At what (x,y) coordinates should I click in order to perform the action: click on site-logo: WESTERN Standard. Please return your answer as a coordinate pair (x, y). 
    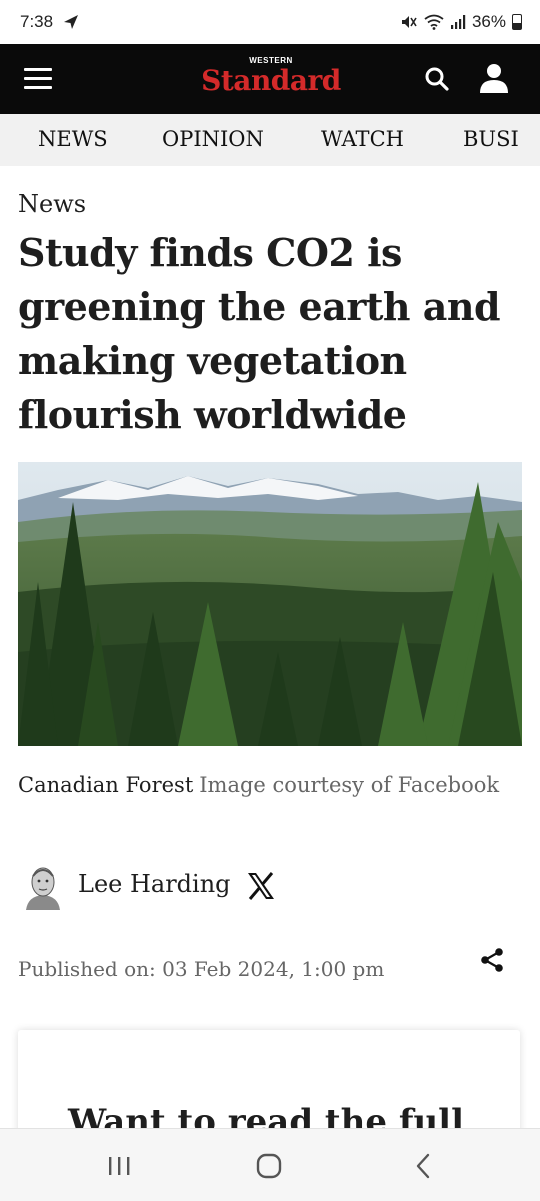
    Looking at the image, I should click on (271, 79).